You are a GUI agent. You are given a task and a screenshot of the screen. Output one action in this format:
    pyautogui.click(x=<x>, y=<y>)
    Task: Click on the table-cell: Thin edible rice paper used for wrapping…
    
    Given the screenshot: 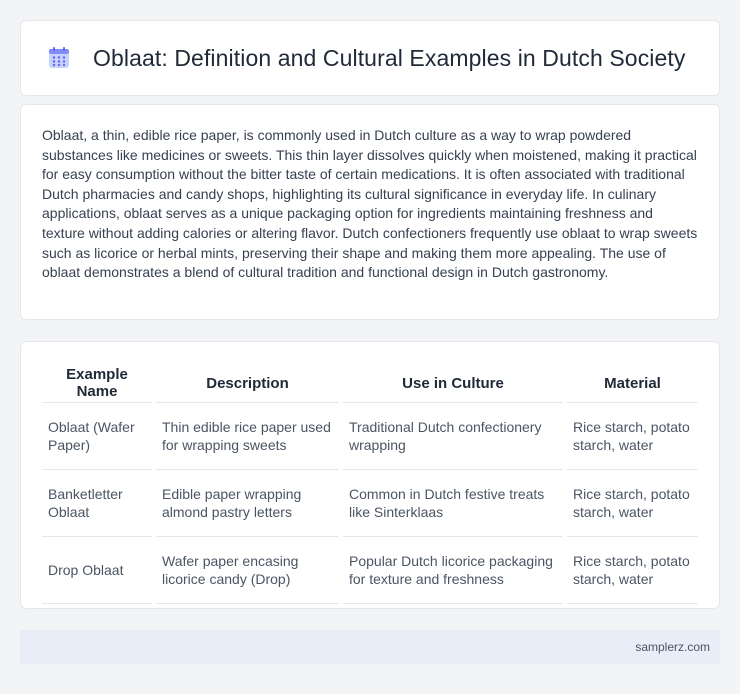 What is the action you would take?
    pyautogui.click(x=247, y=436)
    